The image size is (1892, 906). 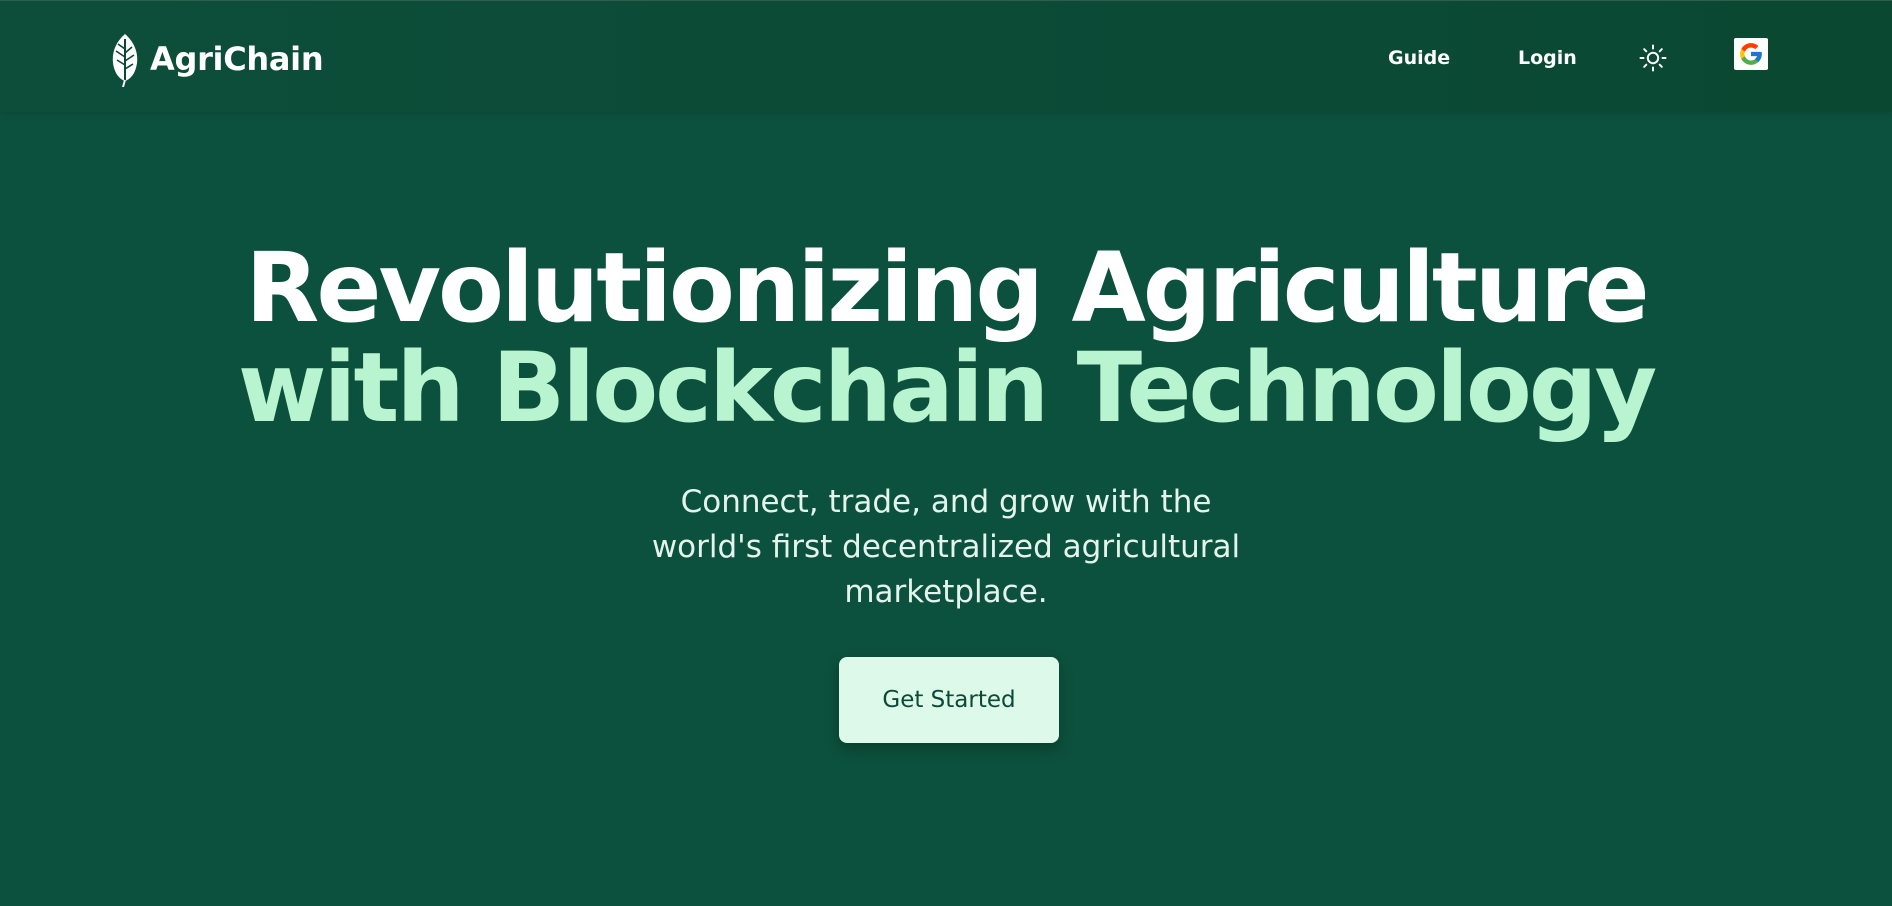 I want to click on brand-logo-link: AgriChain, so click(x=216, y=59).